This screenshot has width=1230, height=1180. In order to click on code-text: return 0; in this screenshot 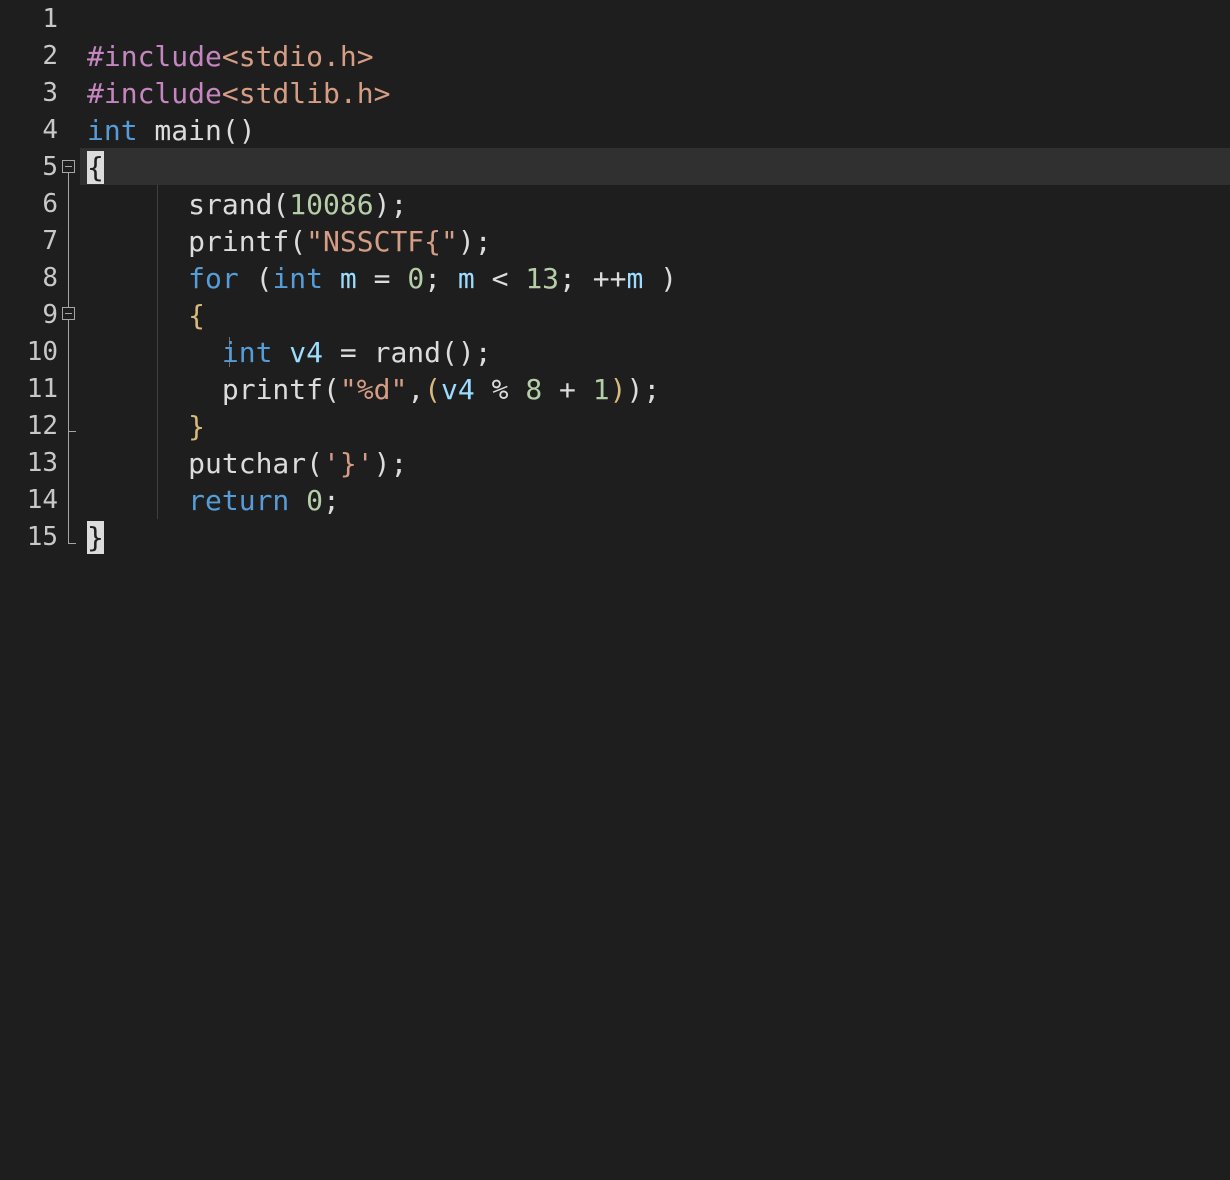, I will do `click(213, 500)`.